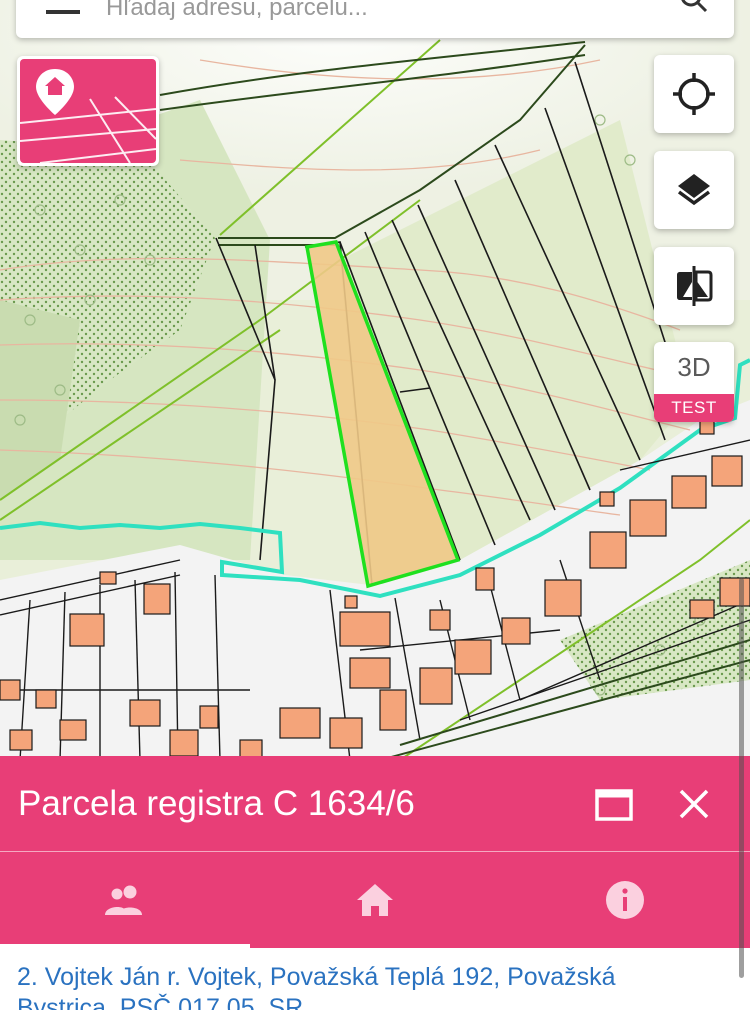  Describe the element at coordinates (741, 778) in the screenshot. I see `scrollbar` at that location.